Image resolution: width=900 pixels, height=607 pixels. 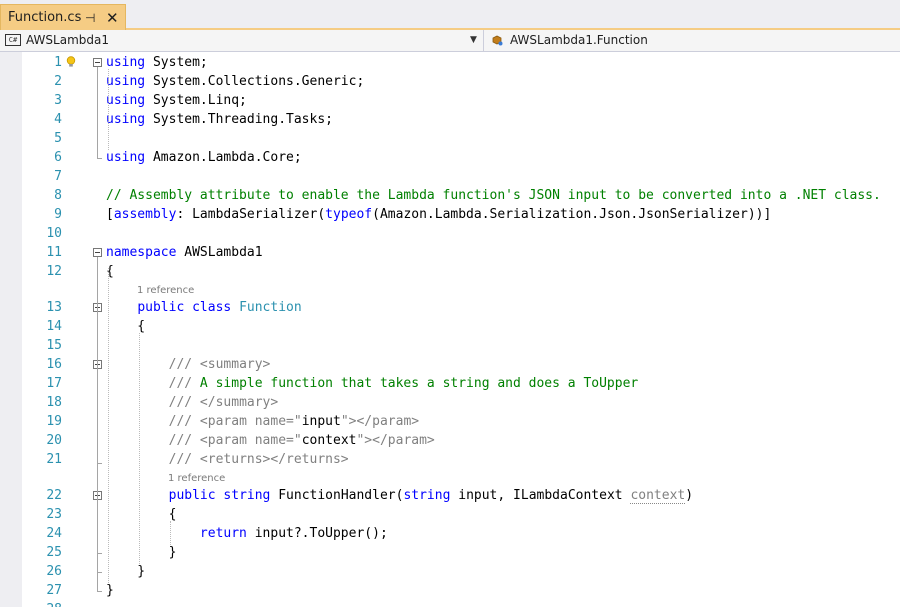 What do you see at coordinates (579, 40) in the screenshot?
I see `member-dropdown-value: AWSLambda1.Function` at bounding box center [579, 40].